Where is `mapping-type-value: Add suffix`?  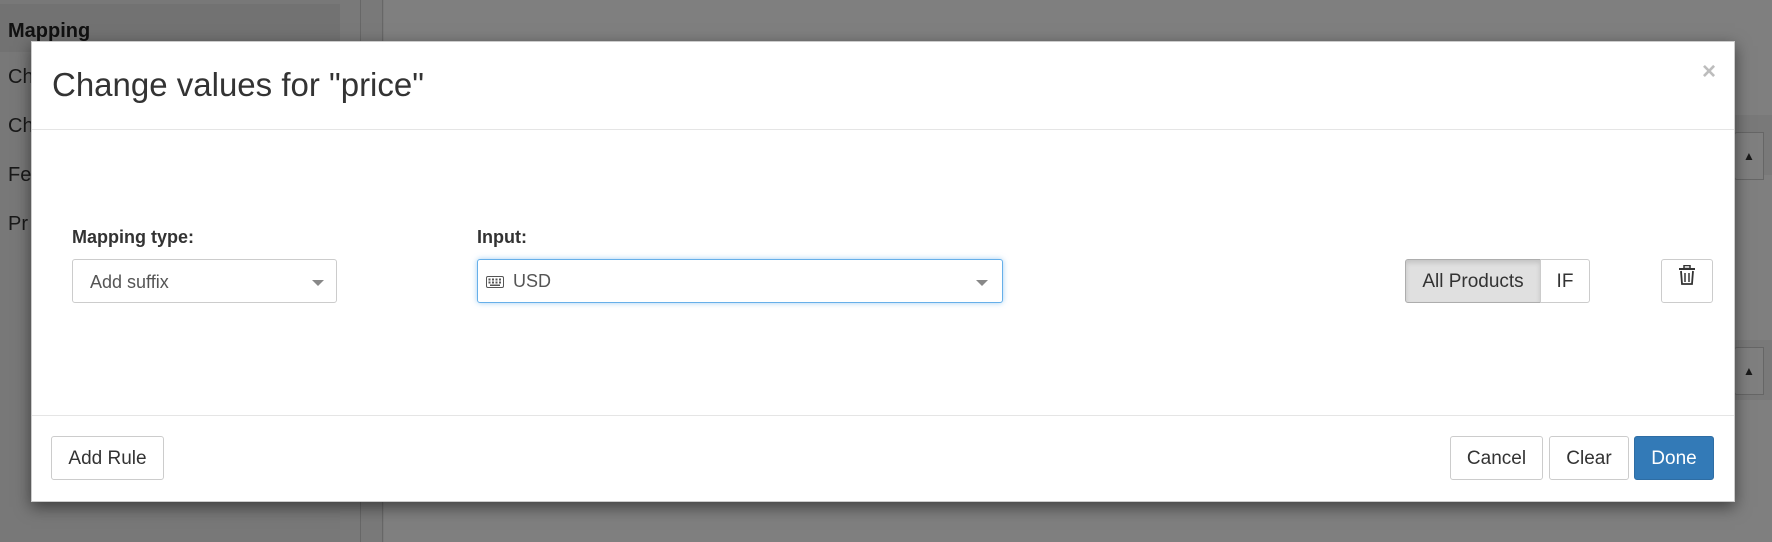
mapping-type-value: Add suffix is located at coordinates (129, 282).